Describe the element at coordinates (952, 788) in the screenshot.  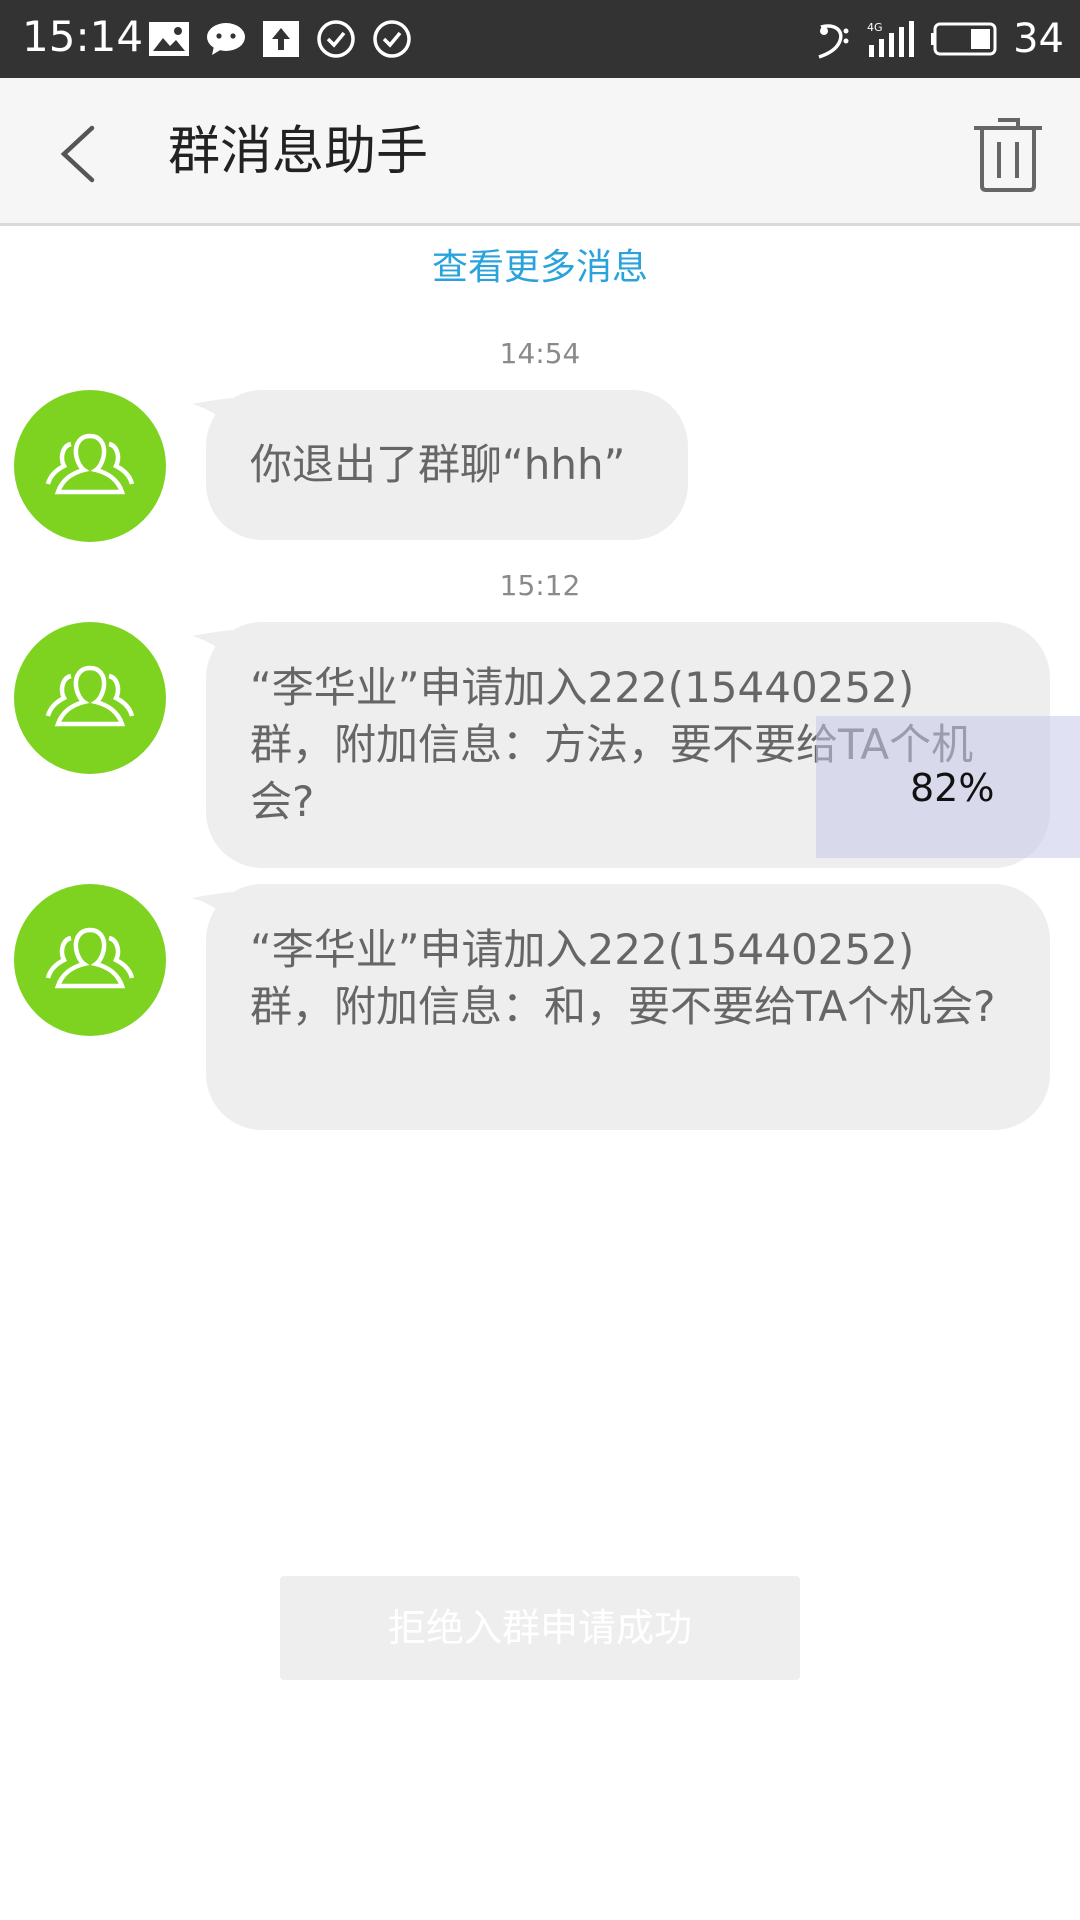
I see `overlay-percentage: 82%` at that location.